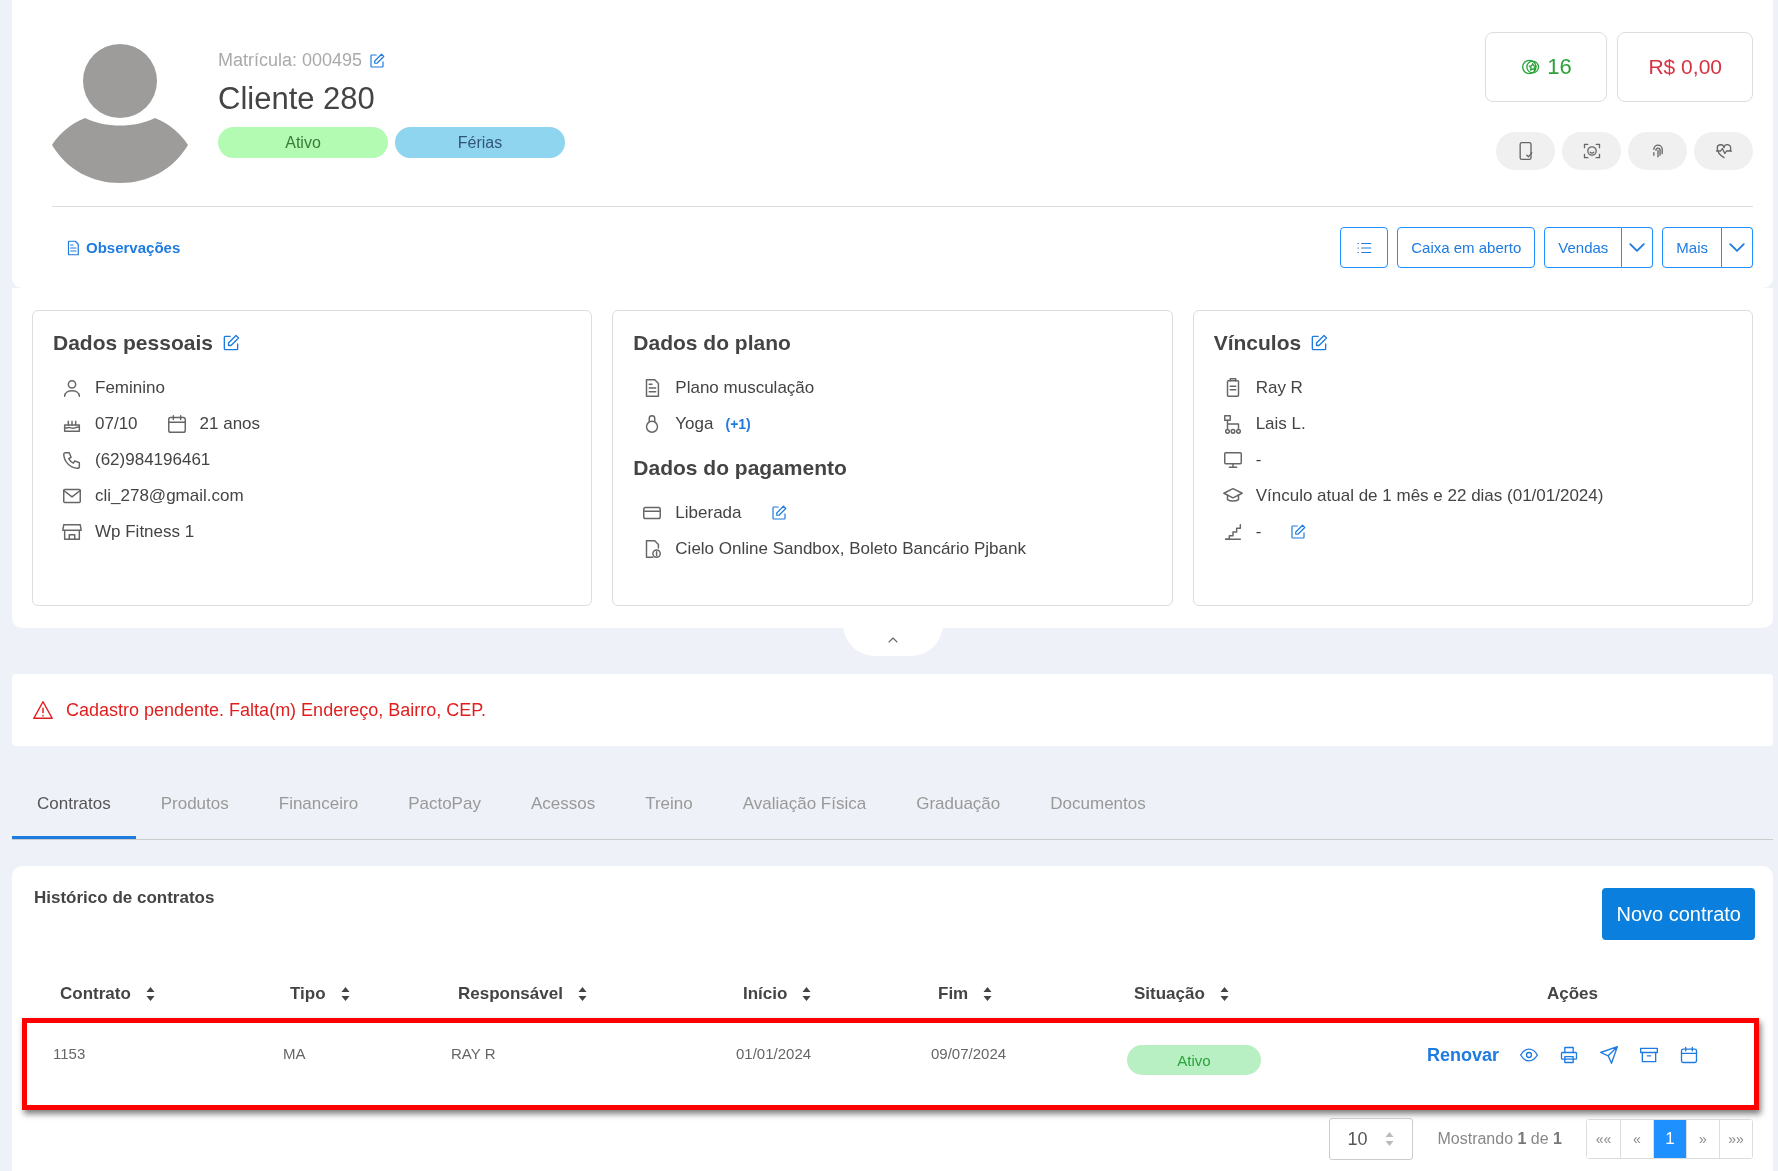  I want to click on tab: Contratos, so click(74, 806).